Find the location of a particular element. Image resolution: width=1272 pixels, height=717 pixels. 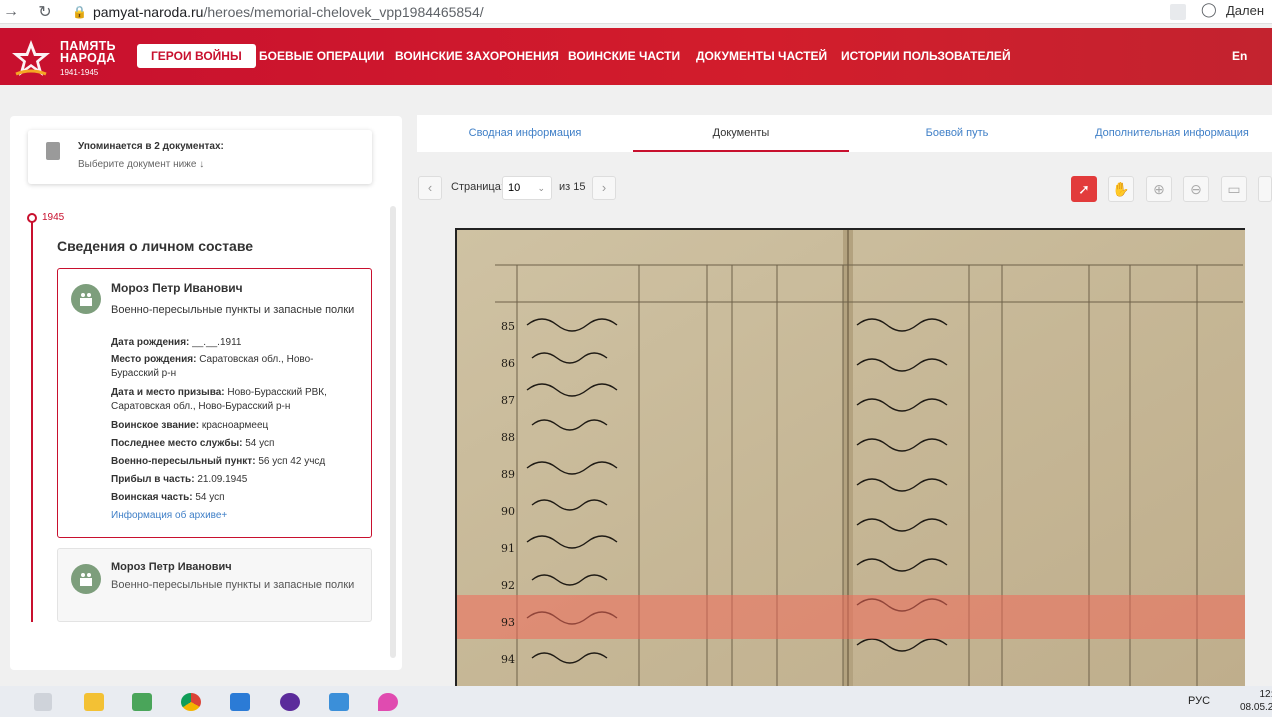

page-select-value: 10 is located at coordinates (514, 188).